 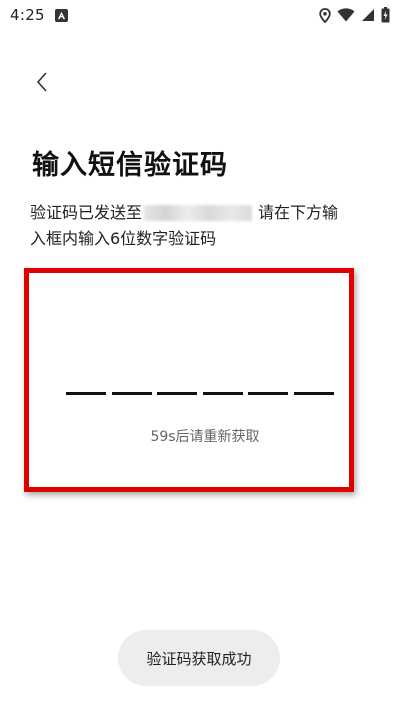 What do you see at coordinates (199, 658) in the screenshot?
I see `toast-message: 验证码获取成功` at bounding box center [199, 658].